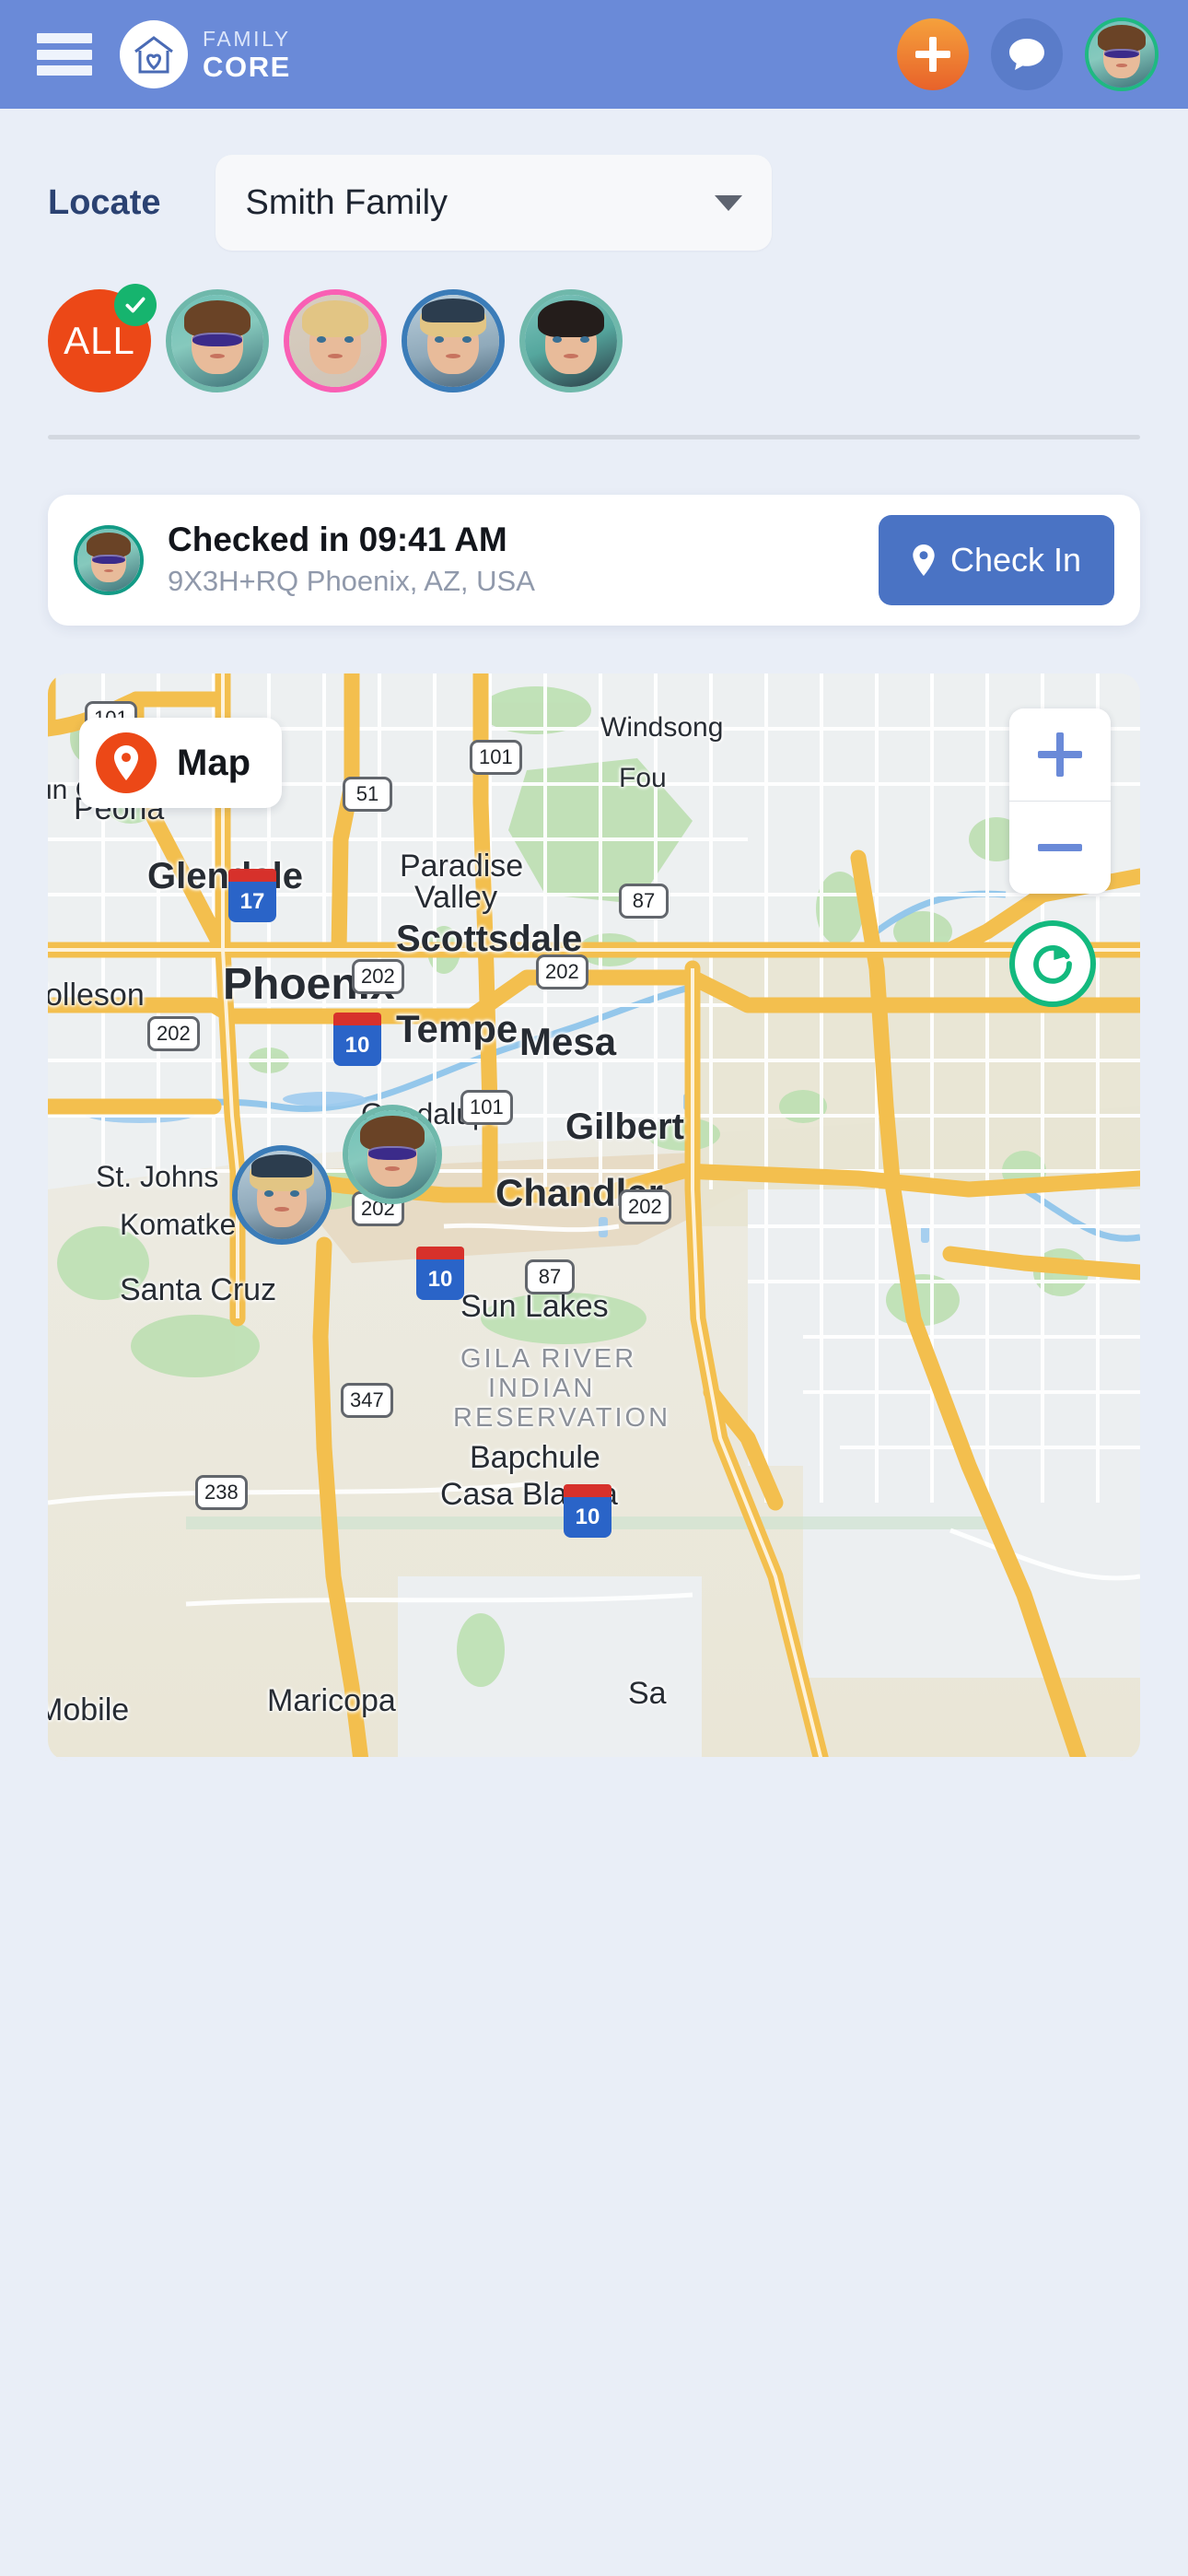 The image size is (1188, 2576). What do you see at coordinates (352, 580) in the screenshot?
I see `checkin-location: 9X3H+RQ Phoenix, AZ, USA` at bounding box center [352, 580].